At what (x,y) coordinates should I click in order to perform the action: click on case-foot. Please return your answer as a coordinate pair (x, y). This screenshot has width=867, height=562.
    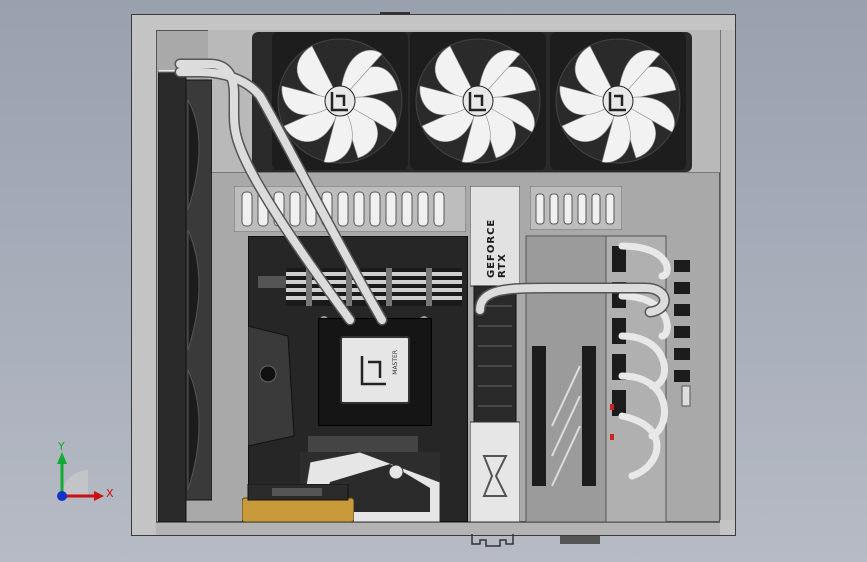
    Looking at the image, I should click on (492, 540).